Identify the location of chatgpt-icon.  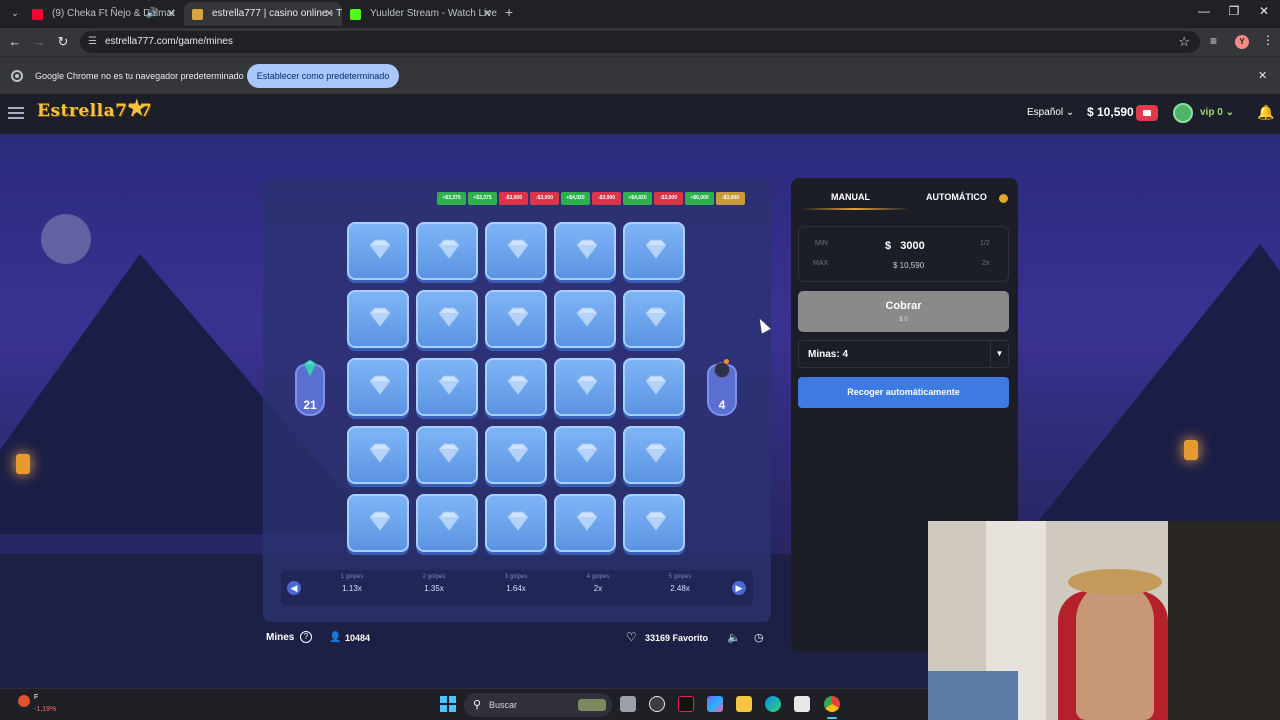
(657, 704).